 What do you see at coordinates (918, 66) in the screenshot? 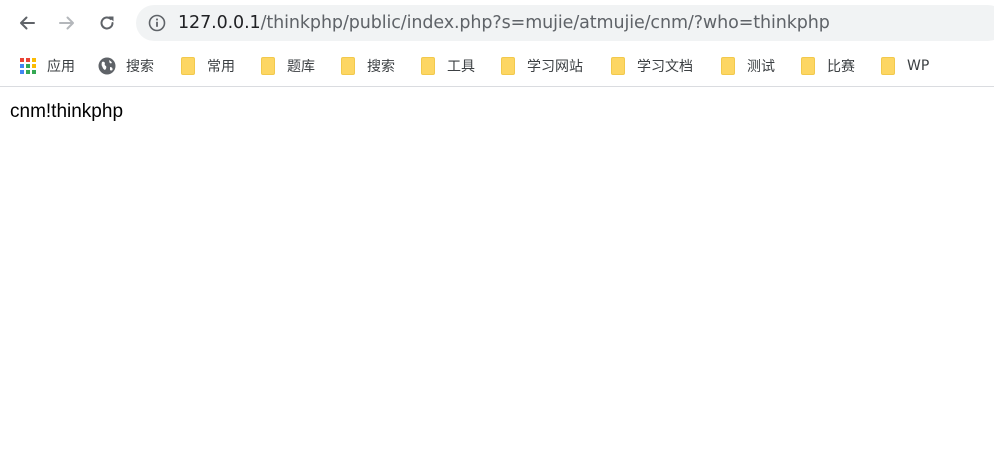
I see `bookmark-label: WP` at bounding box center [918, 66].